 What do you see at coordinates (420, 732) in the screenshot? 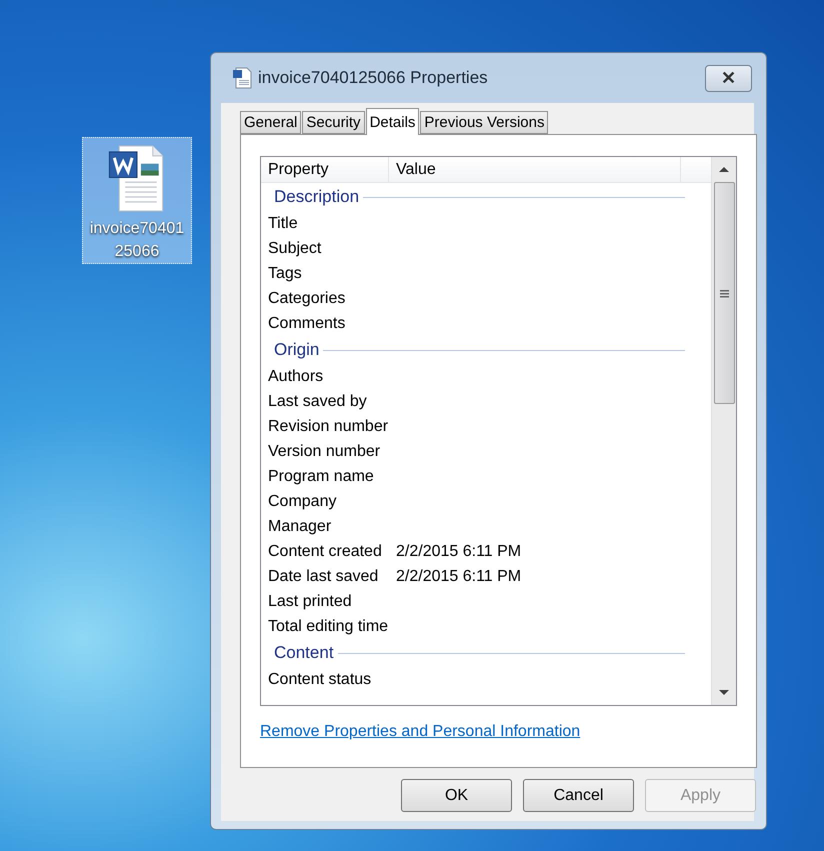
I see `remove-properties-link: Remove Properties and Personal Information` at bounding box center [420, 732].